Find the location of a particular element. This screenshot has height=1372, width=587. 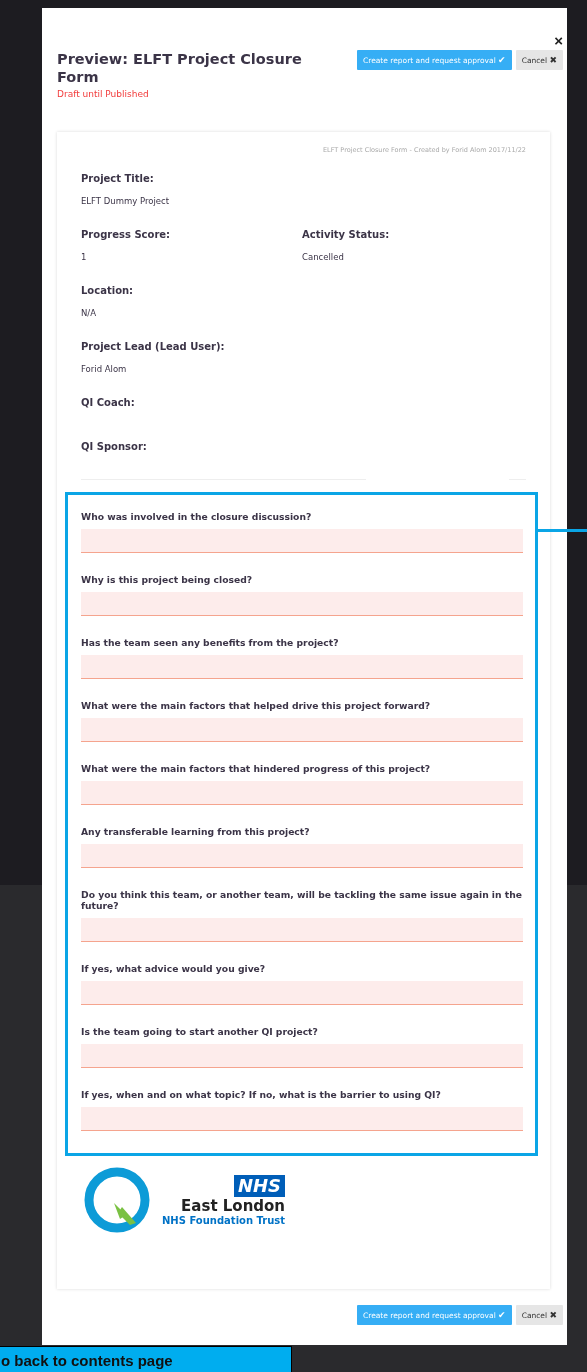

question-label: Do you think this team, or another team, will be tackling the same issue again in the future? is located at coordinates (302, 900).